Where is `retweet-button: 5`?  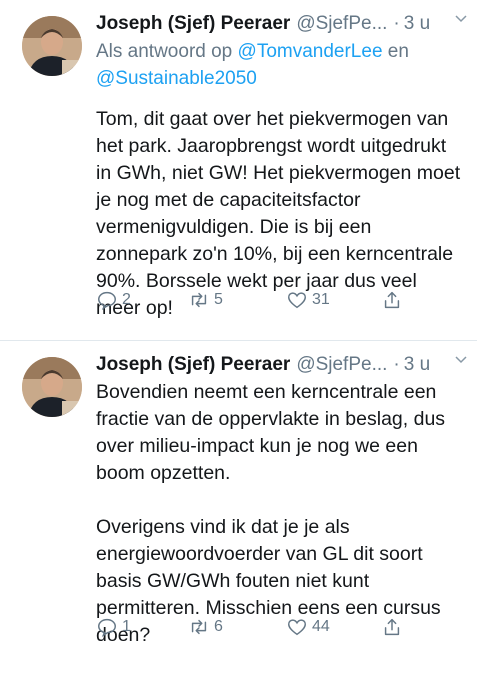
retweet-button: 5 is located at coordinates (205, 300).